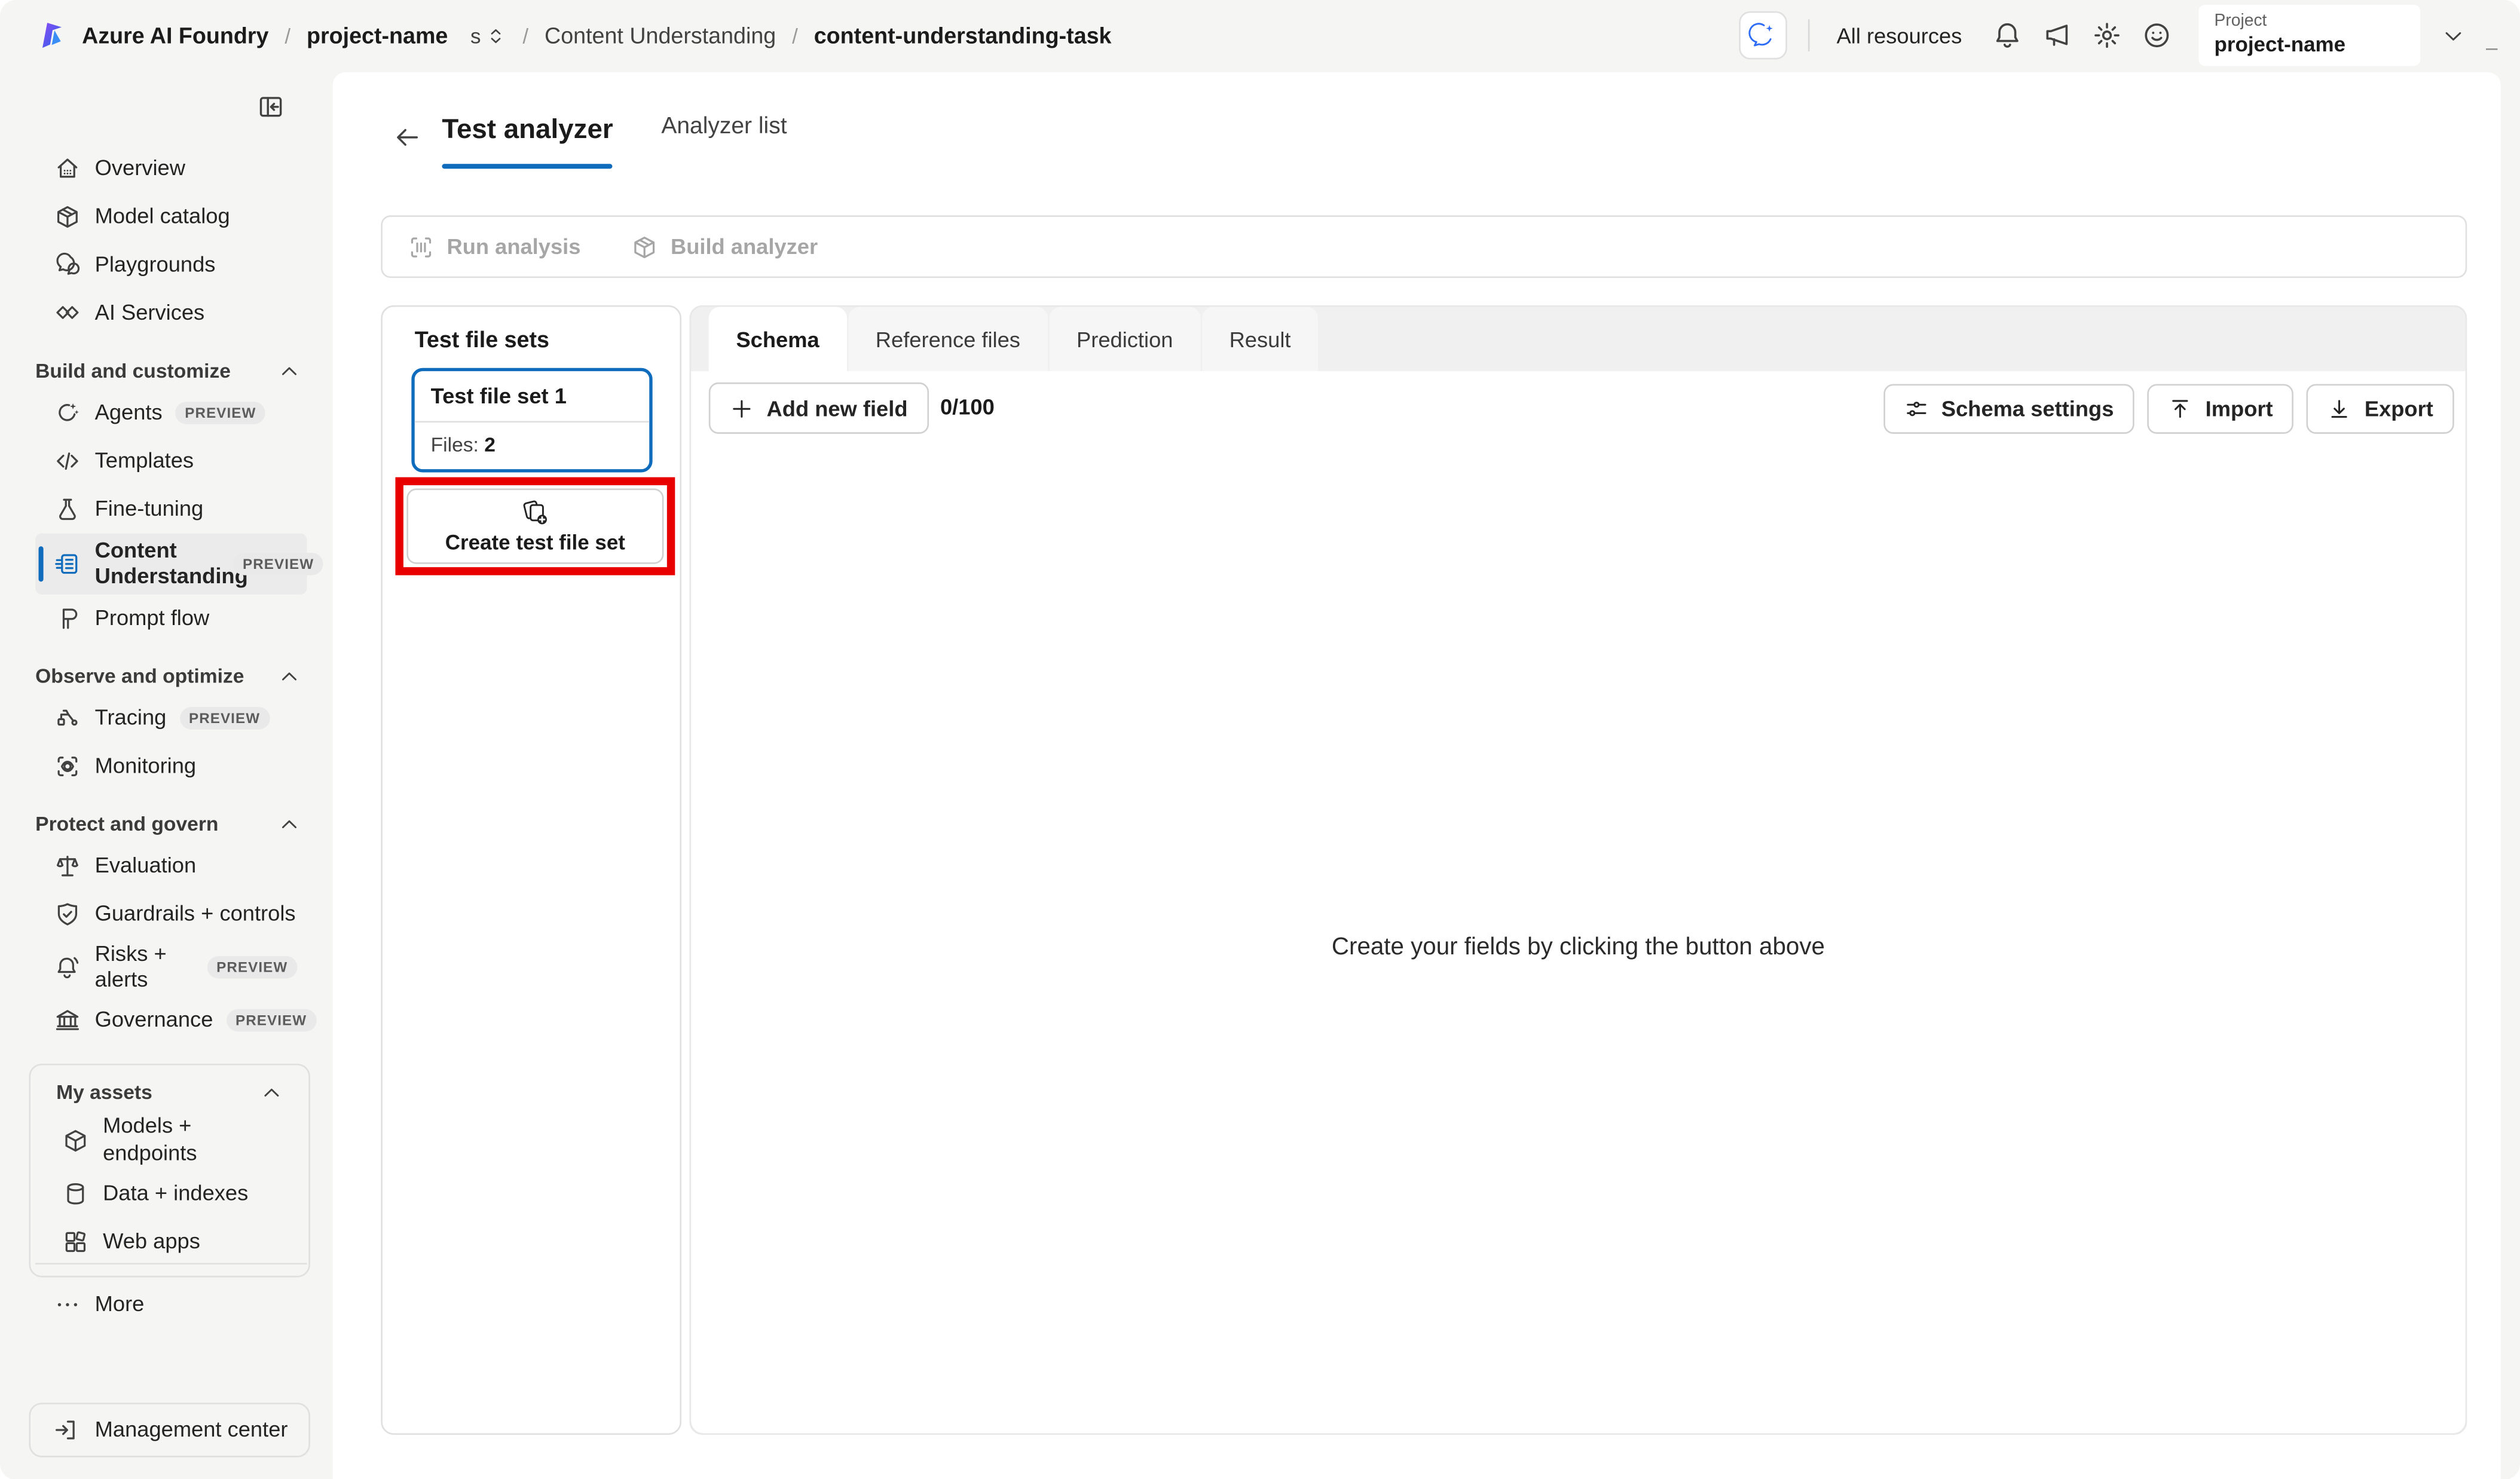 The width and height of the screenshot is (2520, 1479). What do you see at coordinates (67, 509) in the screenshot?
I see `fine-tuning-icon` at bounding box center [67, 509].